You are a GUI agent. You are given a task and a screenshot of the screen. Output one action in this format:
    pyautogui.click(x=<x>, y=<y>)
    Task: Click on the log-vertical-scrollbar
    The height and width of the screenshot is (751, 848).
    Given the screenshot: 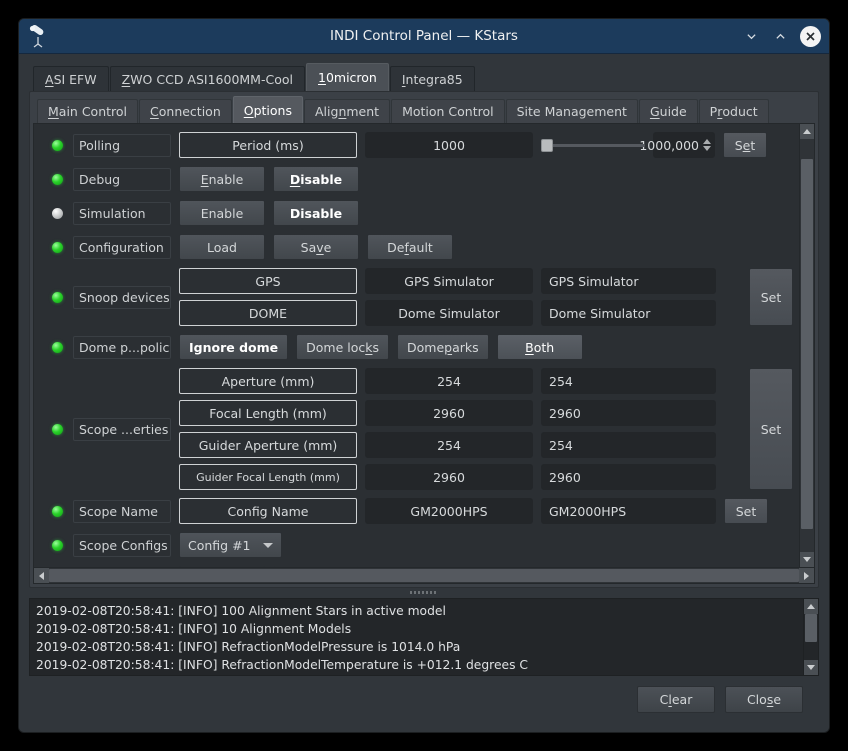 What is the action you would take?
    pyautogui.click(x=810, y=637)
    